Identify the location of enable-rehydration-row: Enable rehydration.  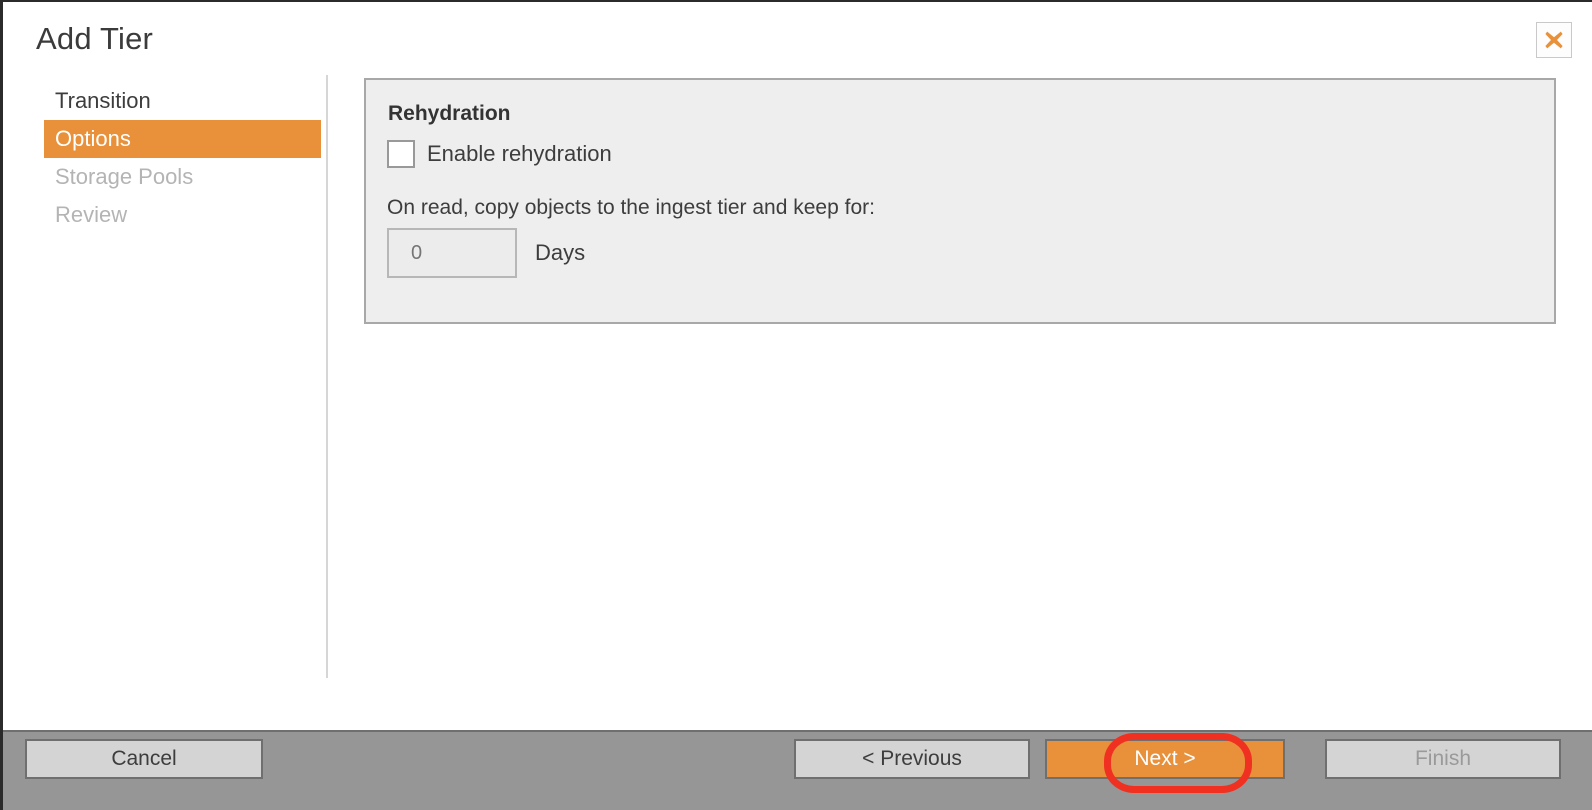
(499, 154).